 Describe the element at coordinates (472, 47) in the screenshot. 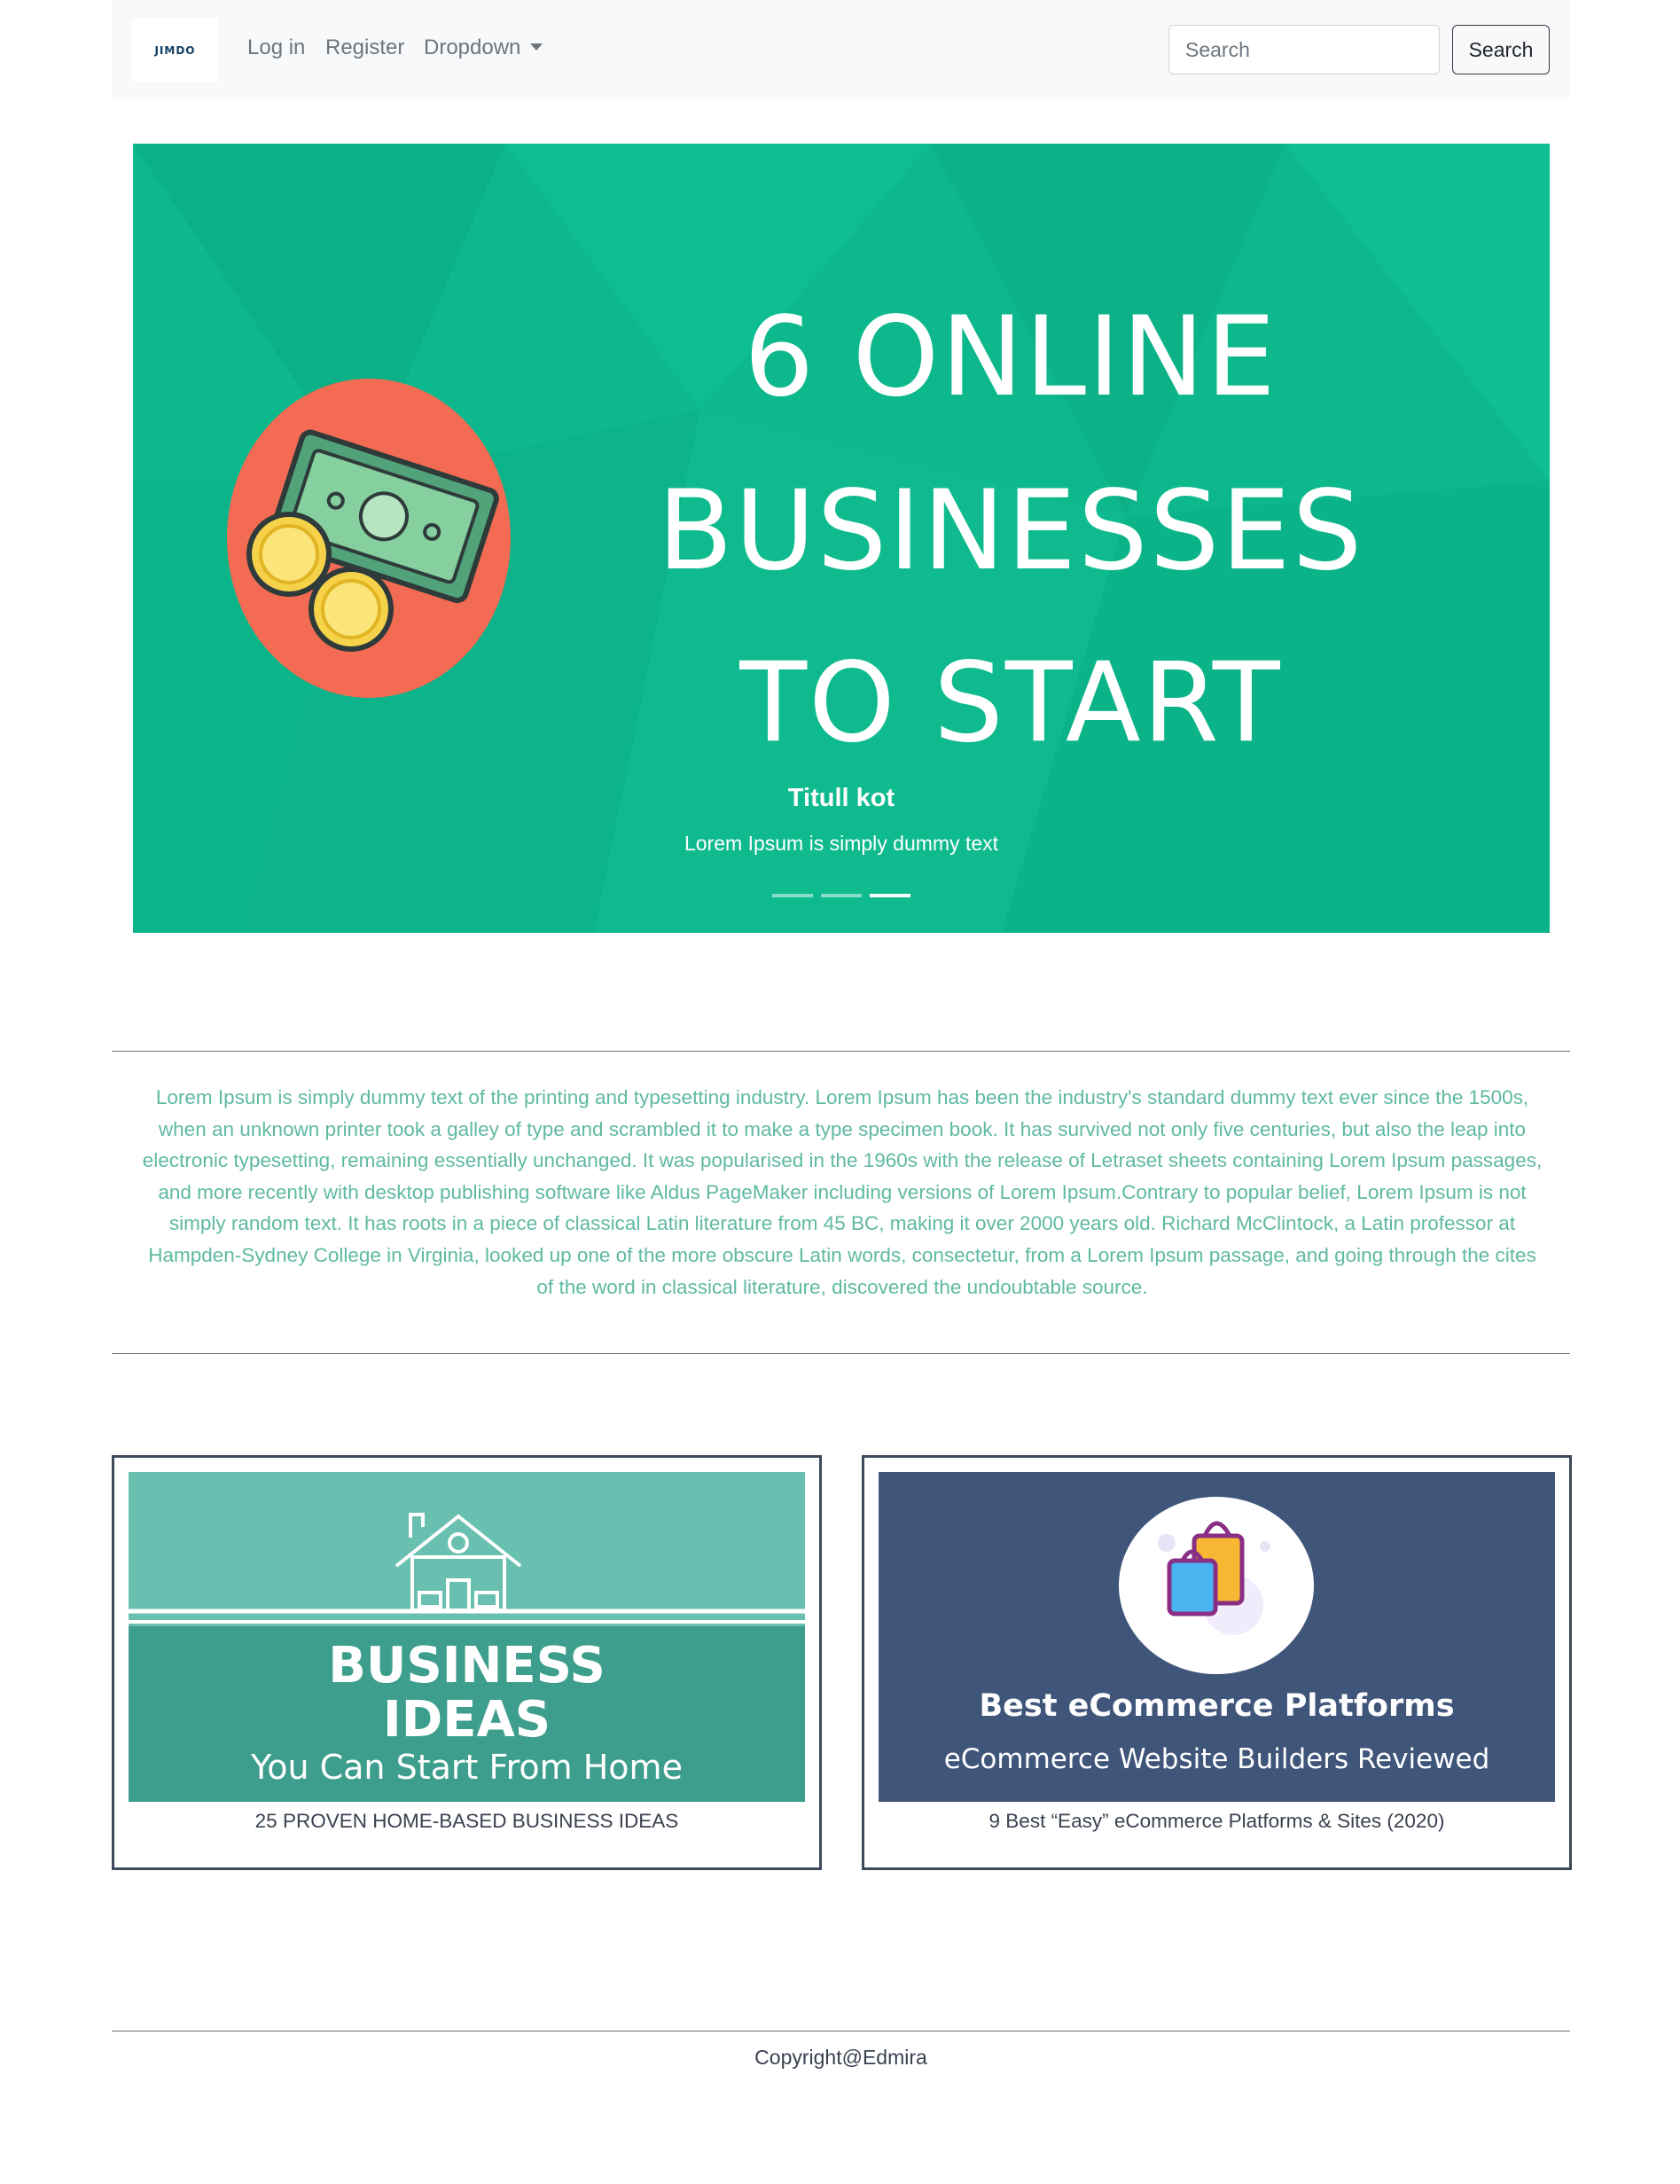

I see `nav-dropdown-label: Dropdown` at that location.